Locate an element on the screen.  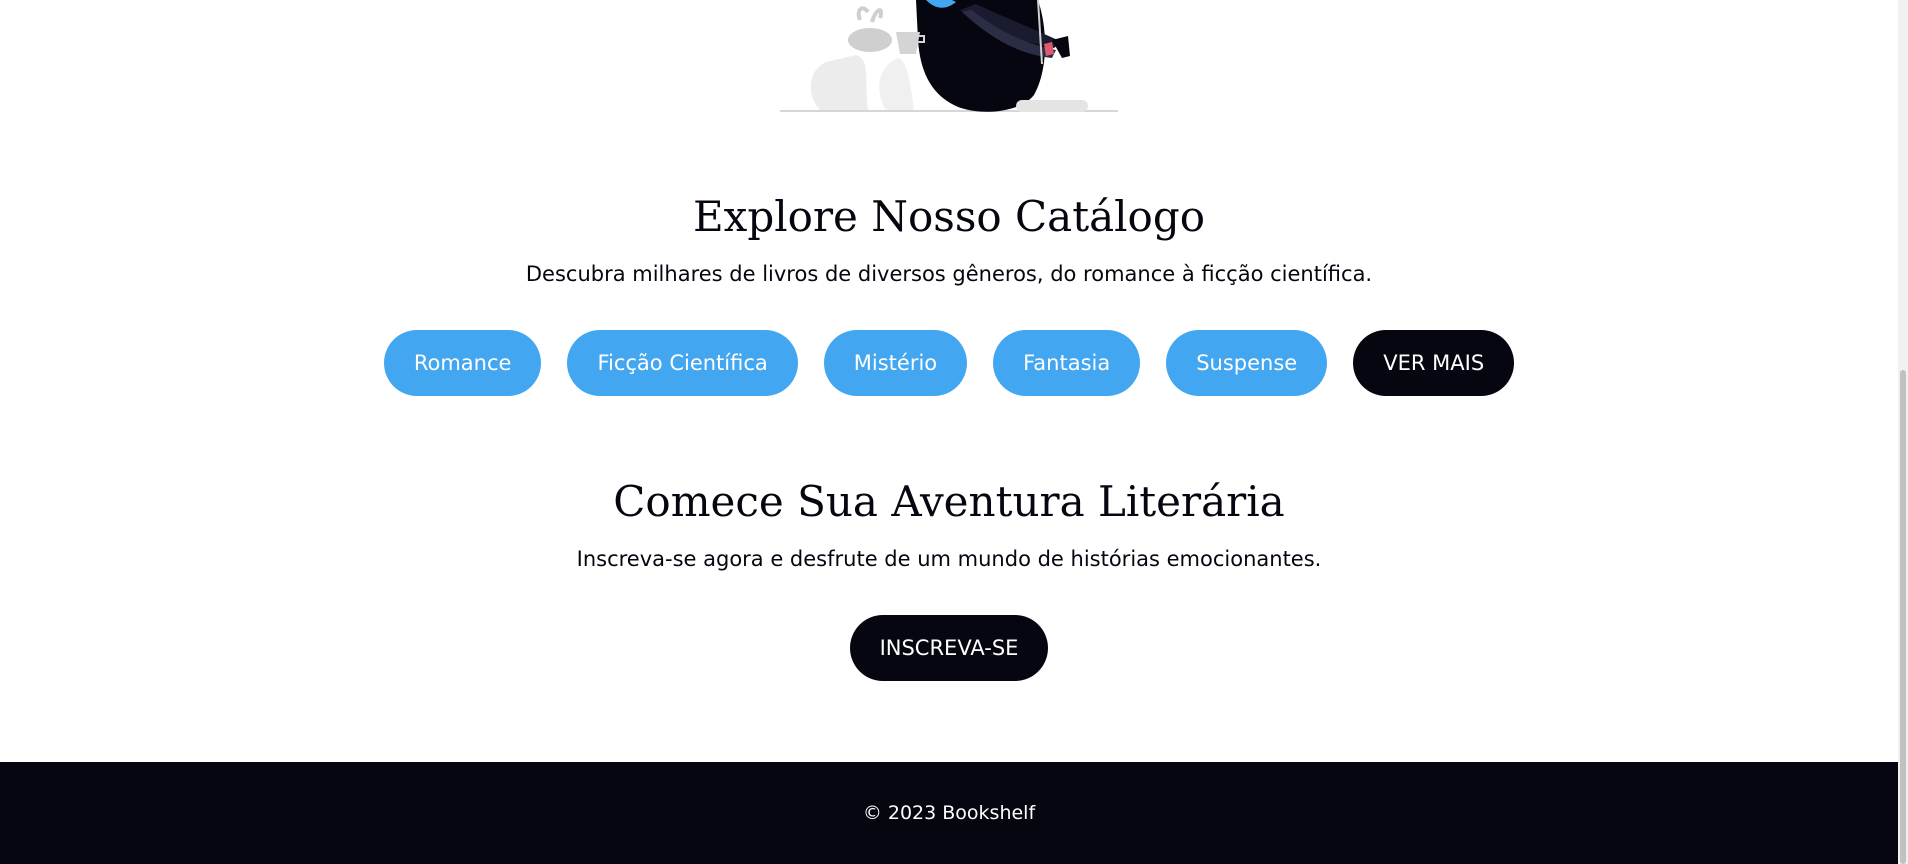
catalog-title: Explore Nosso Catálogo is located at coordinates (949, 216).